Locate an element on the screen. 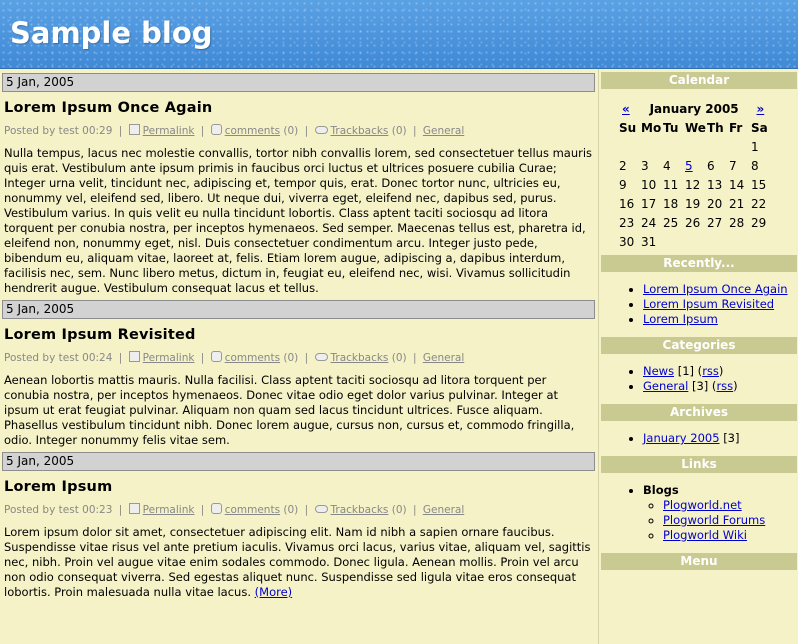 This screenshot has height=644, width=798. blog-link: Plogworld.net is located at coordinates (702, 505).